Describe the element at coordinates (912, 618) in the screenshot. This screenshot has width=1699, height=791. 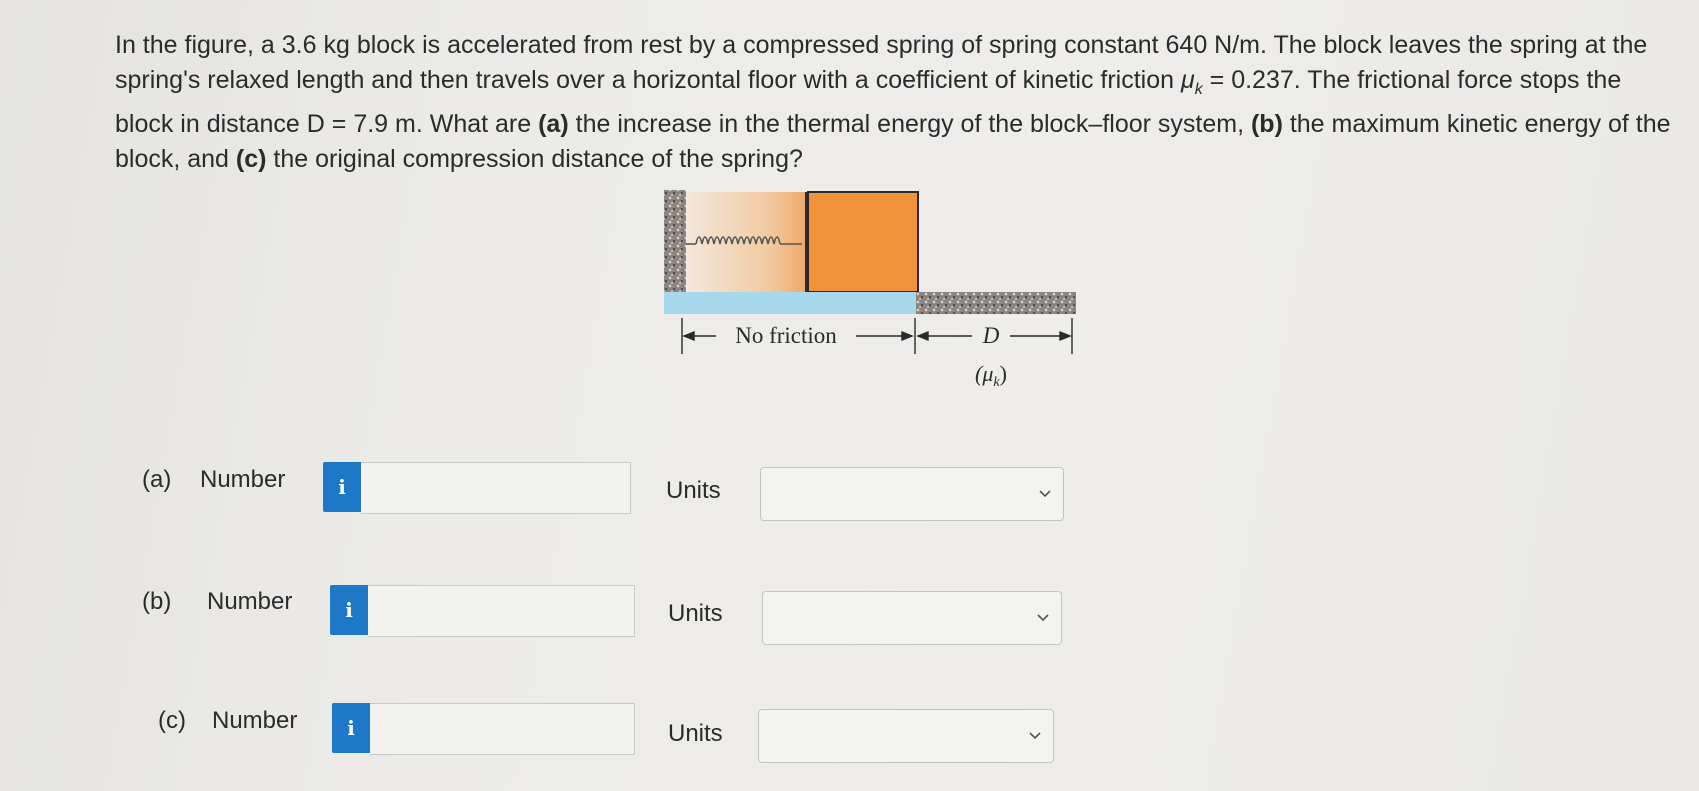
I see `units-dropdown-b` at that location.